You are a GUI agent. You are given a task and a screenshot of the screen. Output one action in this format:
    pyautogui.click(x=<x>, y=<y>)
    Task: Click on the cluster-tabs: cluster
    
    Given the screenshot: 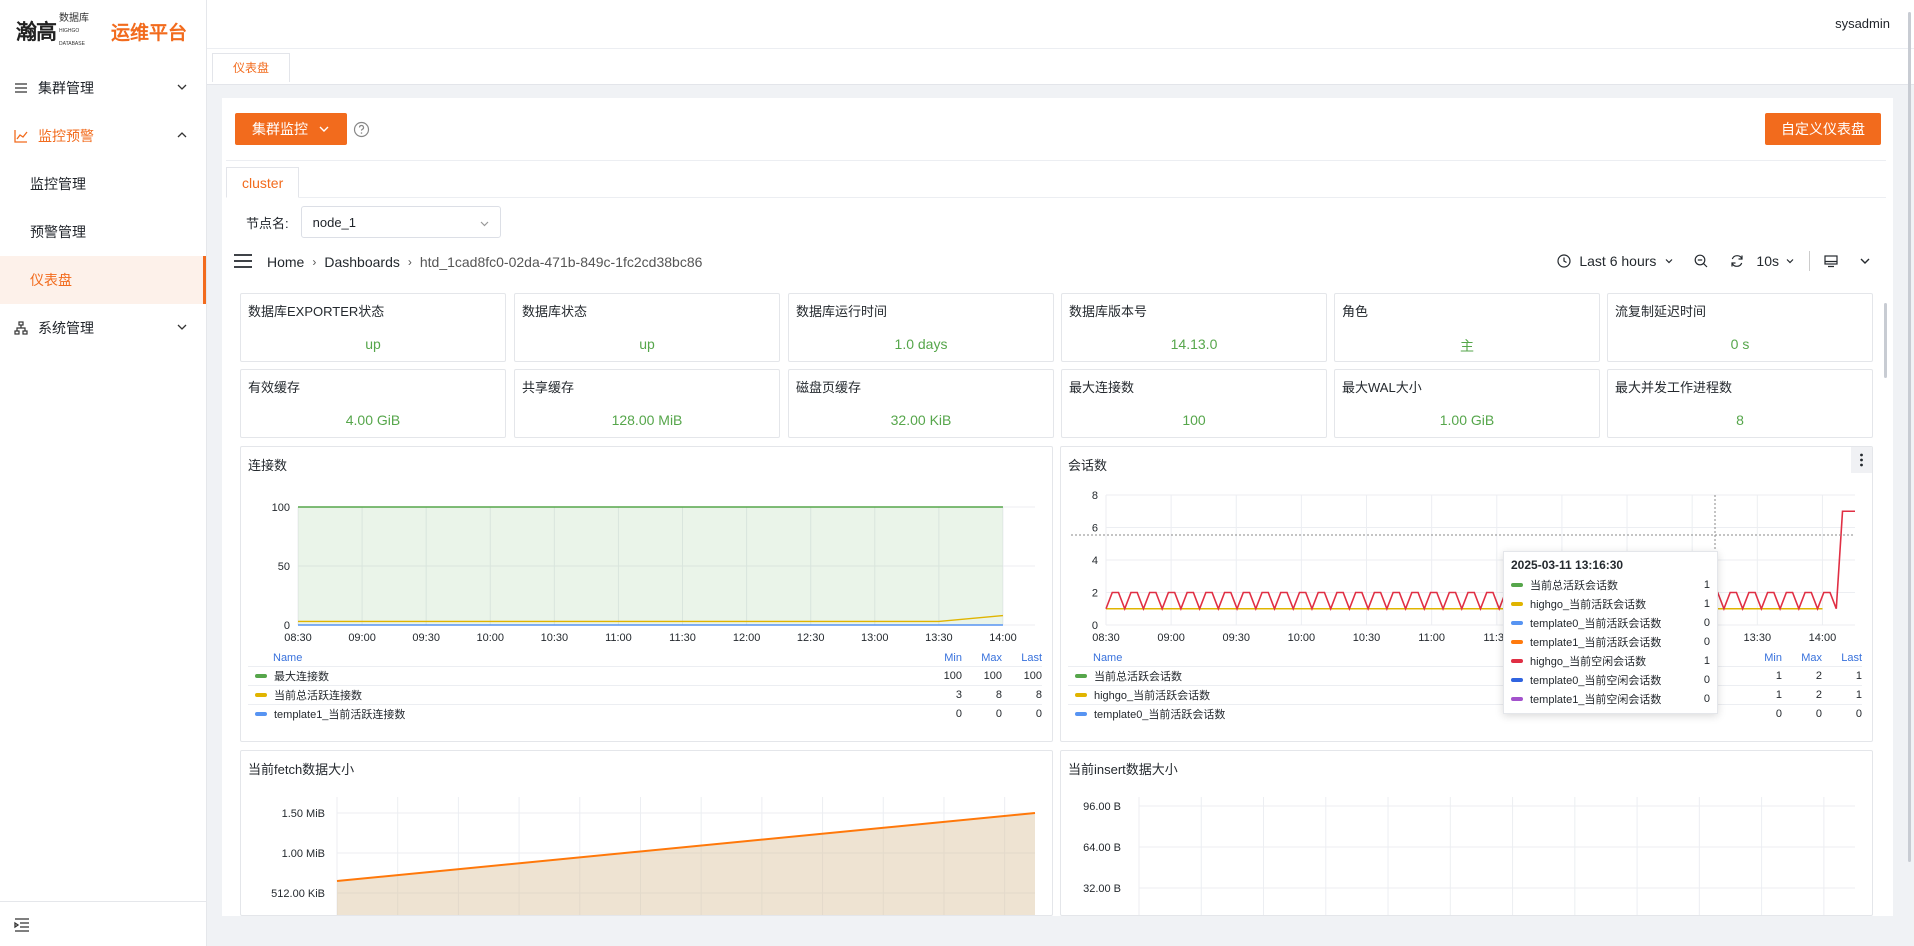 What is the action you would take?
    pyautogui.click(x=1056, y=179)
    